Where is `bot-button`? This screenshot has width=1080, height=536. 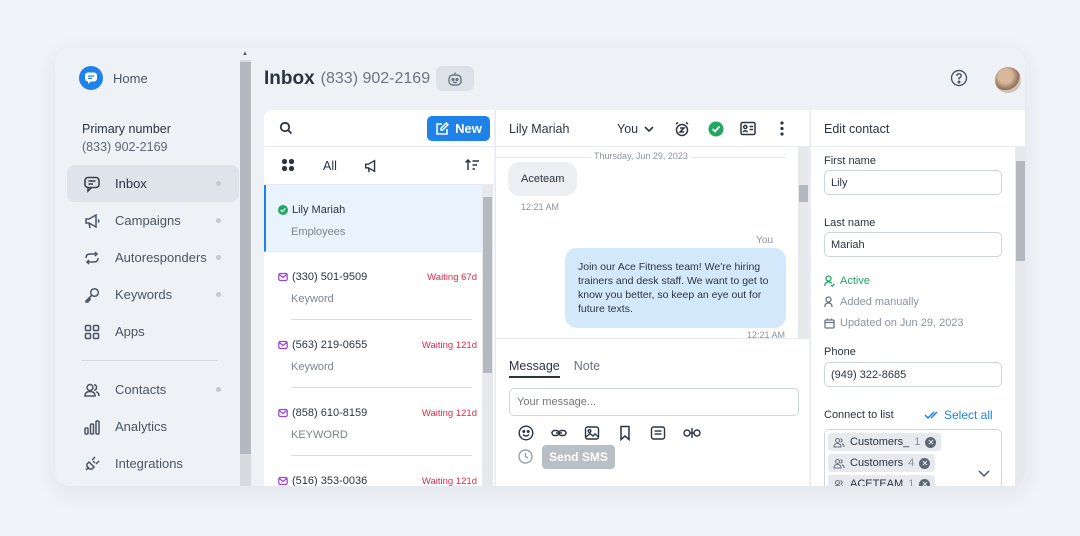 bot-button is located at coordinates (455, 78).